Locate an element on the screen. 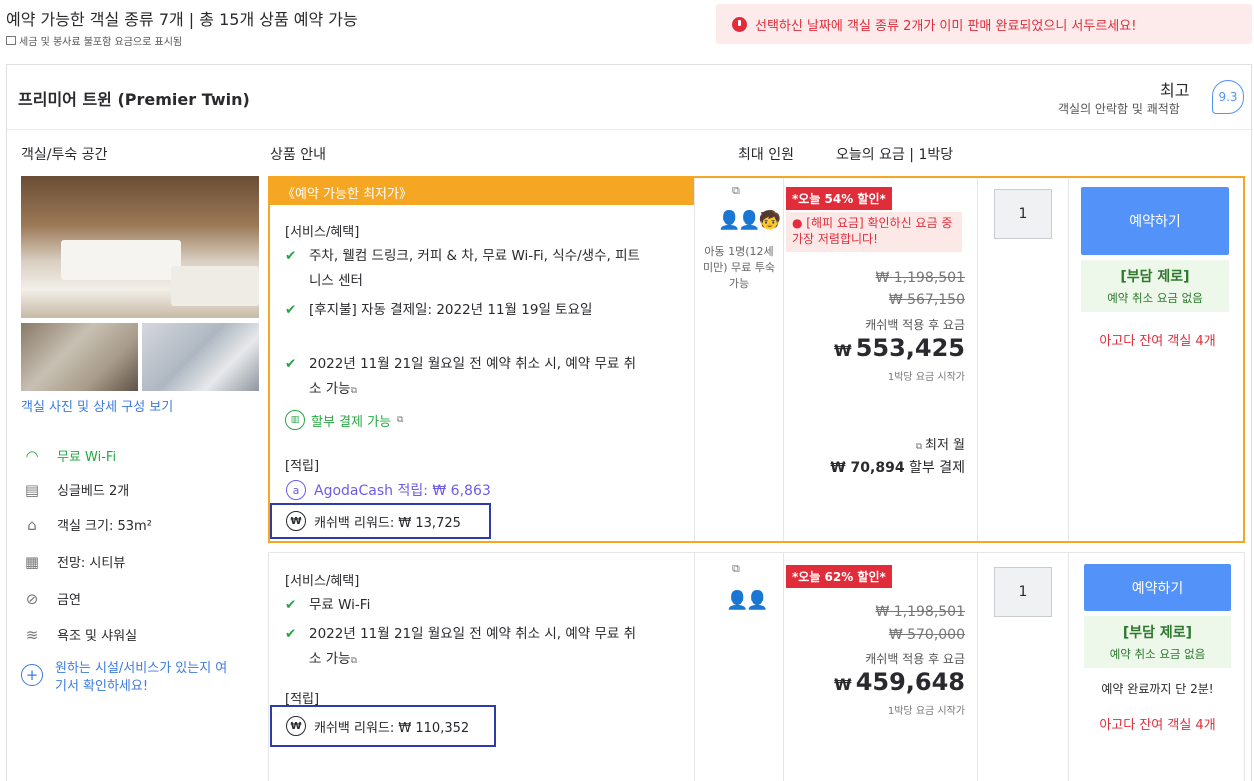  free-cancellation-box: [부담 제로] 예약 취소 요금 없음 is located at coordinates (1155, 286).